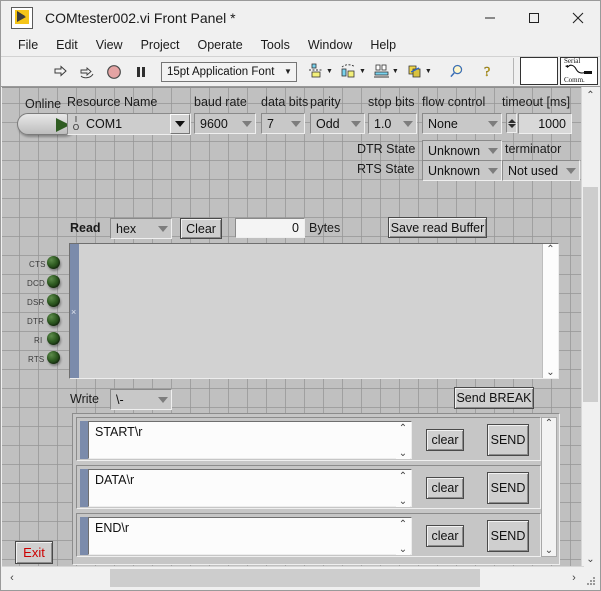  Describe the element at coordinates (592, 582) in the screenshot. I see `resize-grip-icon` at that location.